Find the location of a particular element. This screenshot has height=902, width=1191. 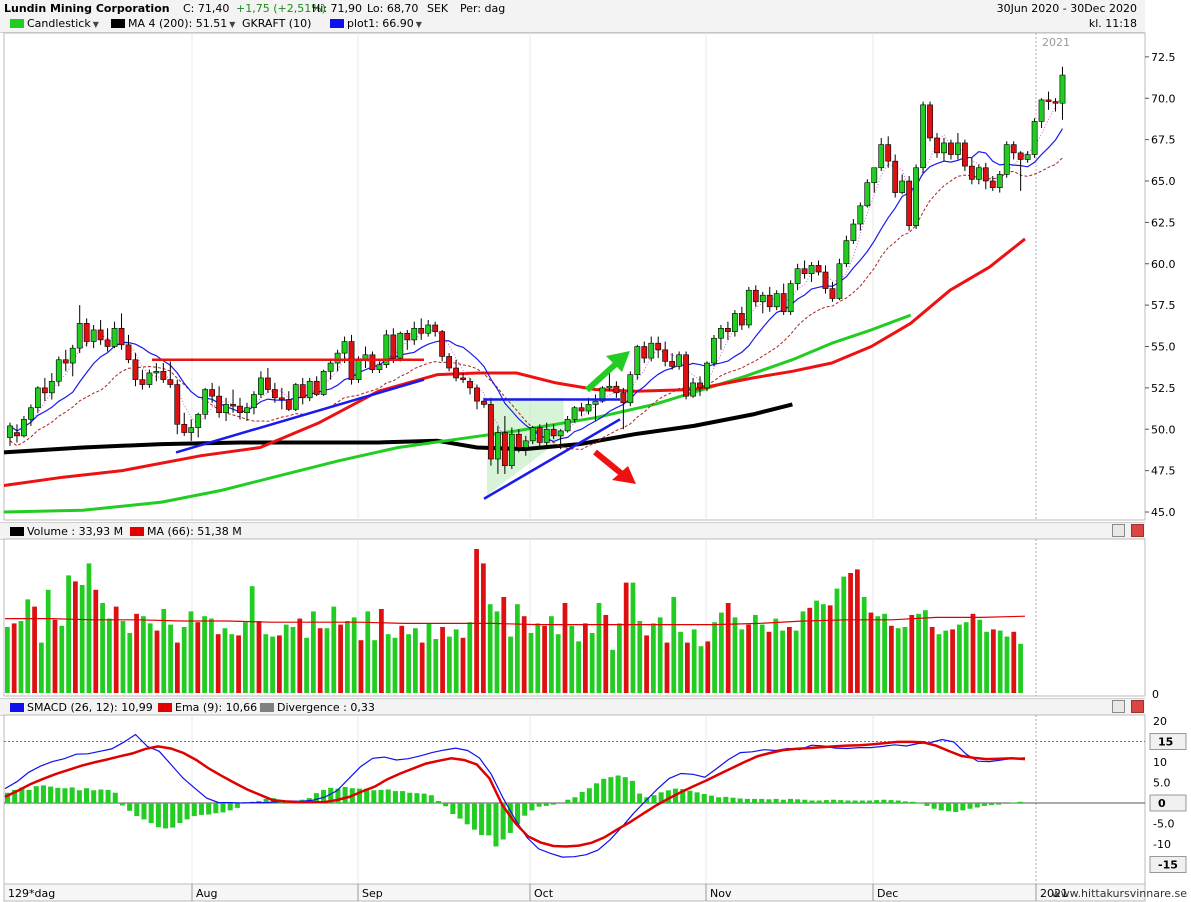

y-tick-label: 67.5 is located at coordinates (1163, 140).